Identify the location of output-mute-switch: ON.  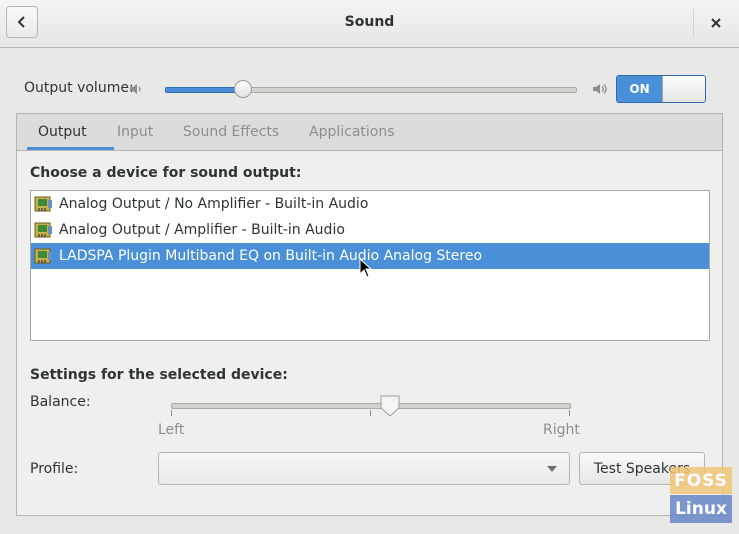
(661, 89).